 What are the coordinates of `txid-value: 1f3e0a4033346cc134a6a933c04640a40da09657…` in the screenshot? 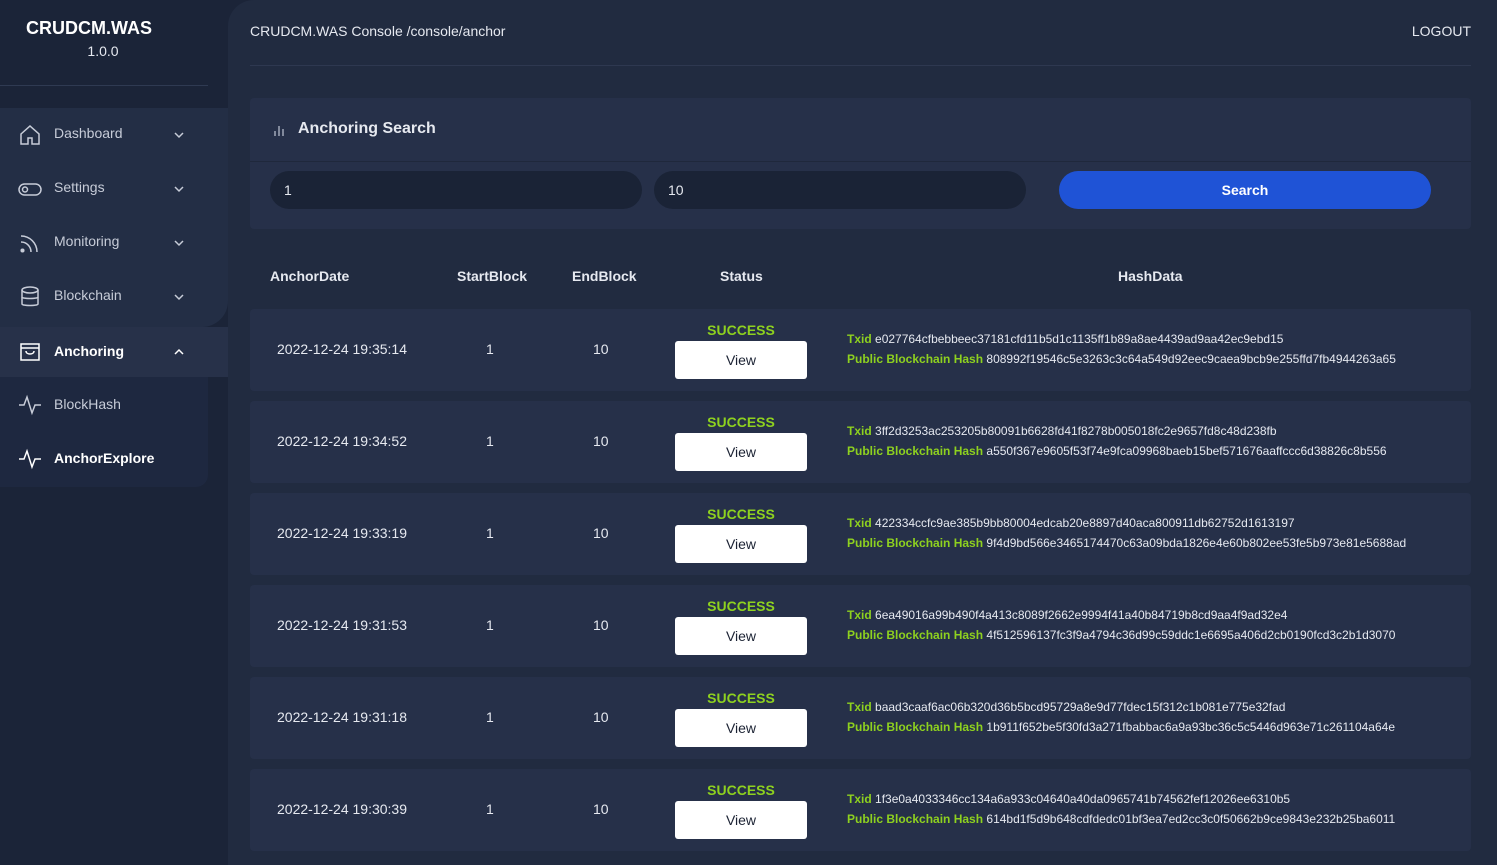 It's located at (1083, 799).